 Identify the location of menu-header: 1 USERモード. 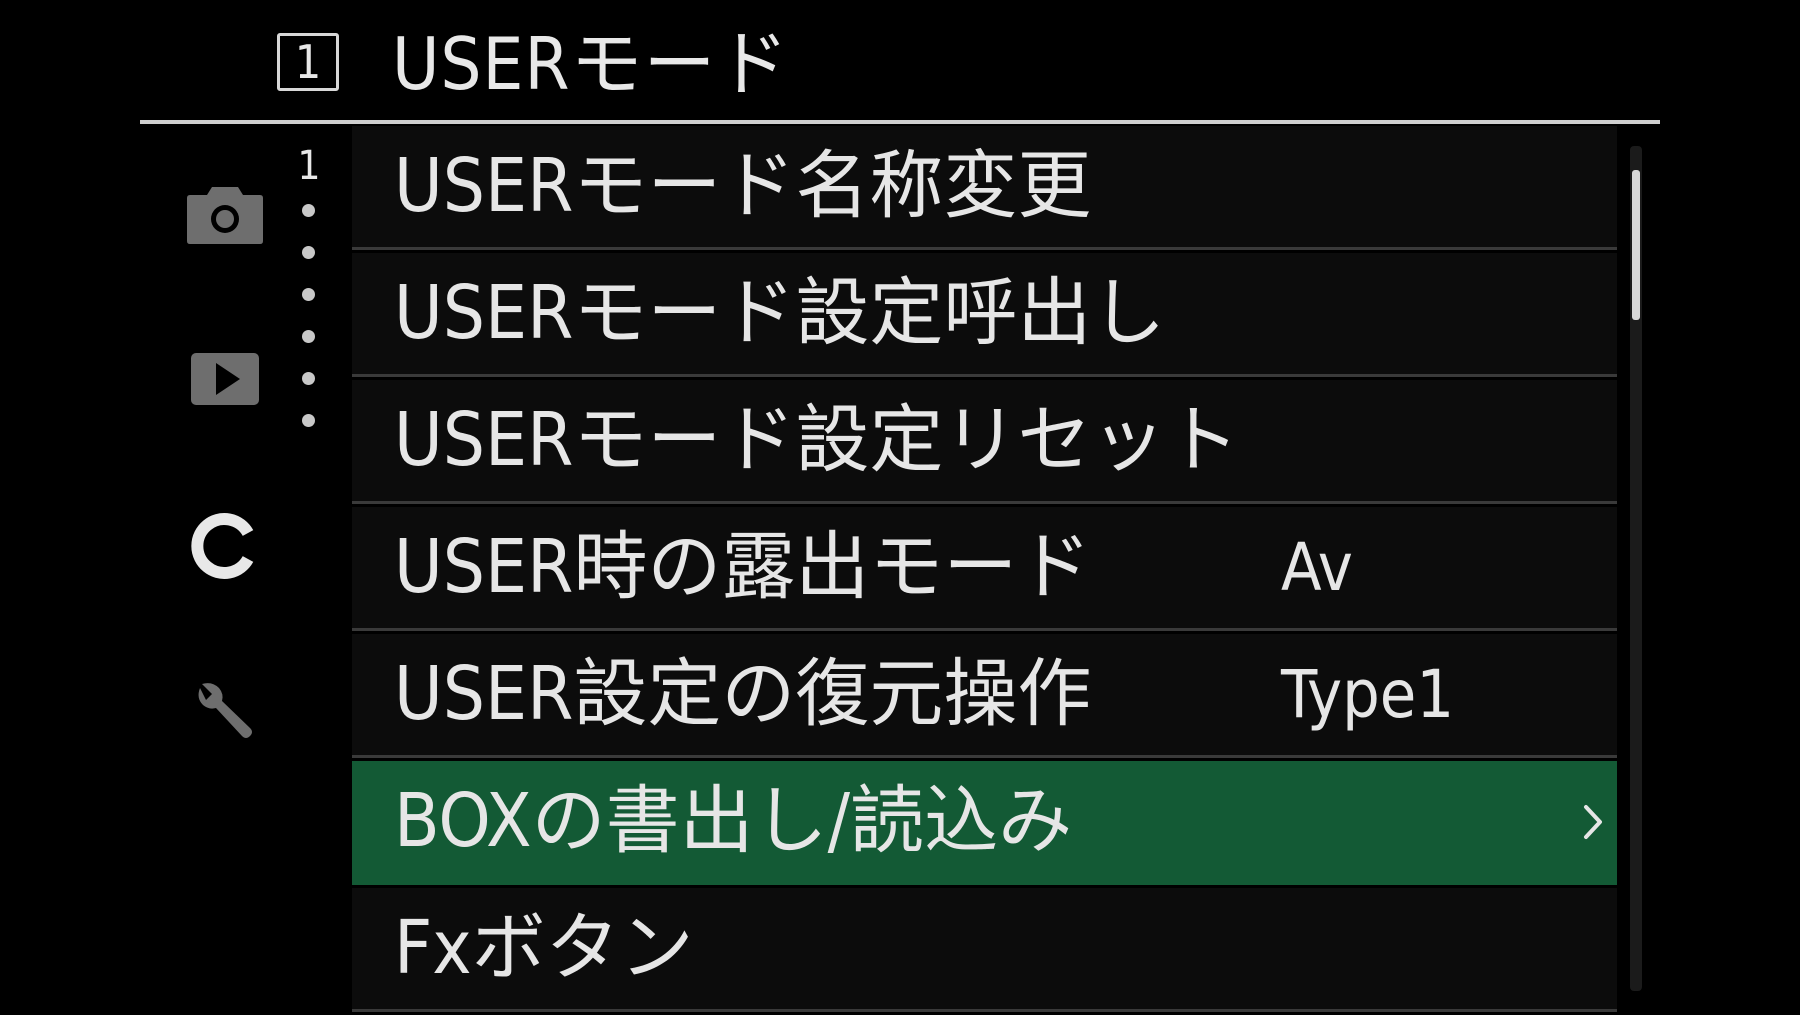
(900, 62).